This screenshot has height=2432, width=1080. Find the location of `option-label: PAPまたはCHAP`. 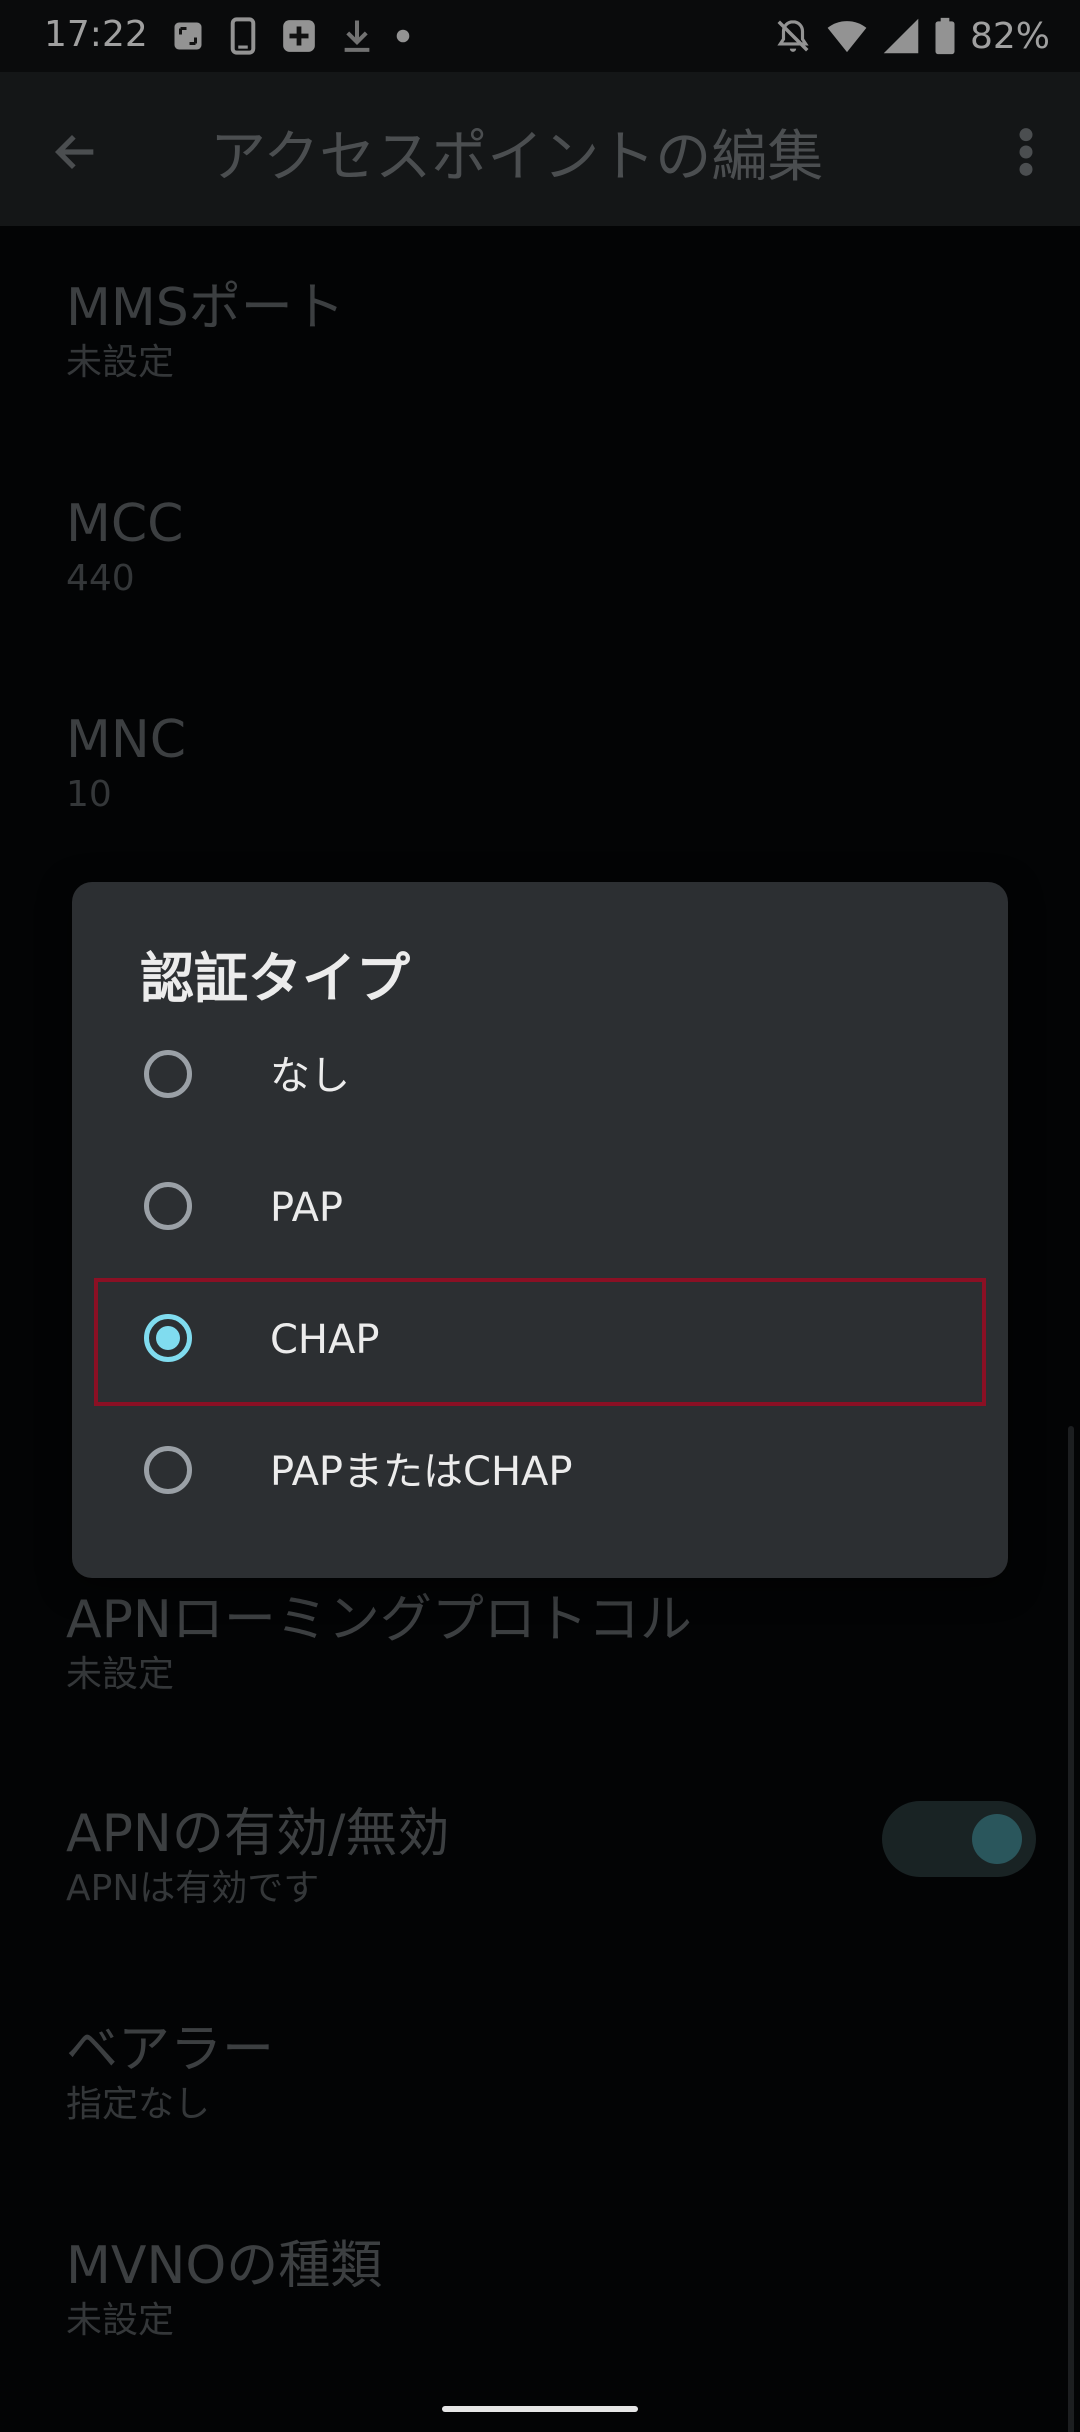

option-label: PAPまたはCHAP is located at coordinates (421, 1472).